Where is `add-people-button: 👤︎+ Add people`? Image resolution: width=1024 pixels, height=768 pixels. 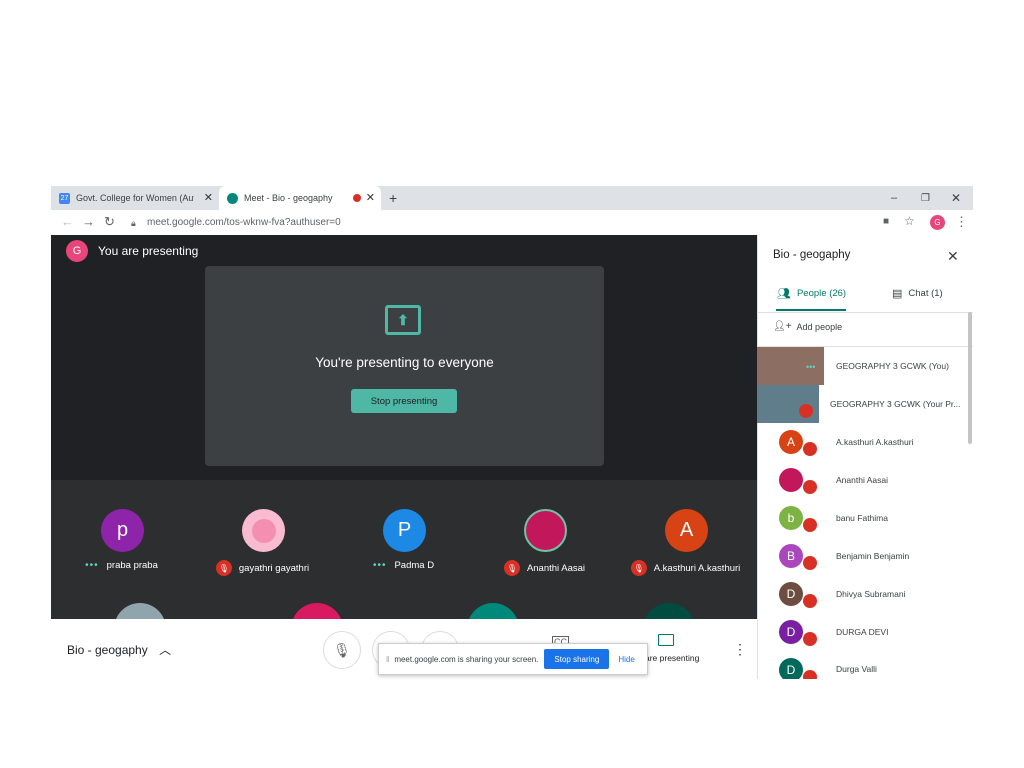
add-people-button: 👤︎+ Add people is located at coordinates (807, 326).